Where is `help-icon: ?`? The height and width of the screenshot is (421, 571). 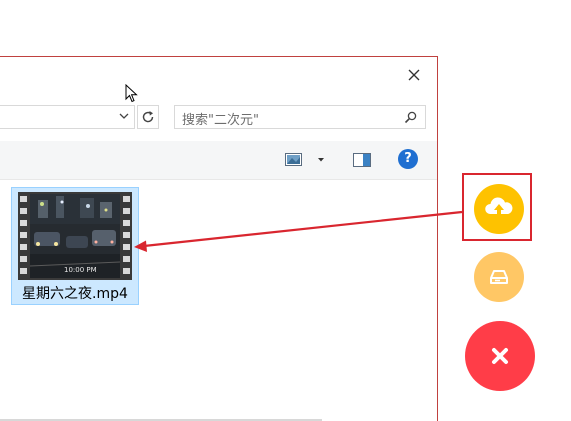 help-icon: ? is located at coordinates (408, 158).